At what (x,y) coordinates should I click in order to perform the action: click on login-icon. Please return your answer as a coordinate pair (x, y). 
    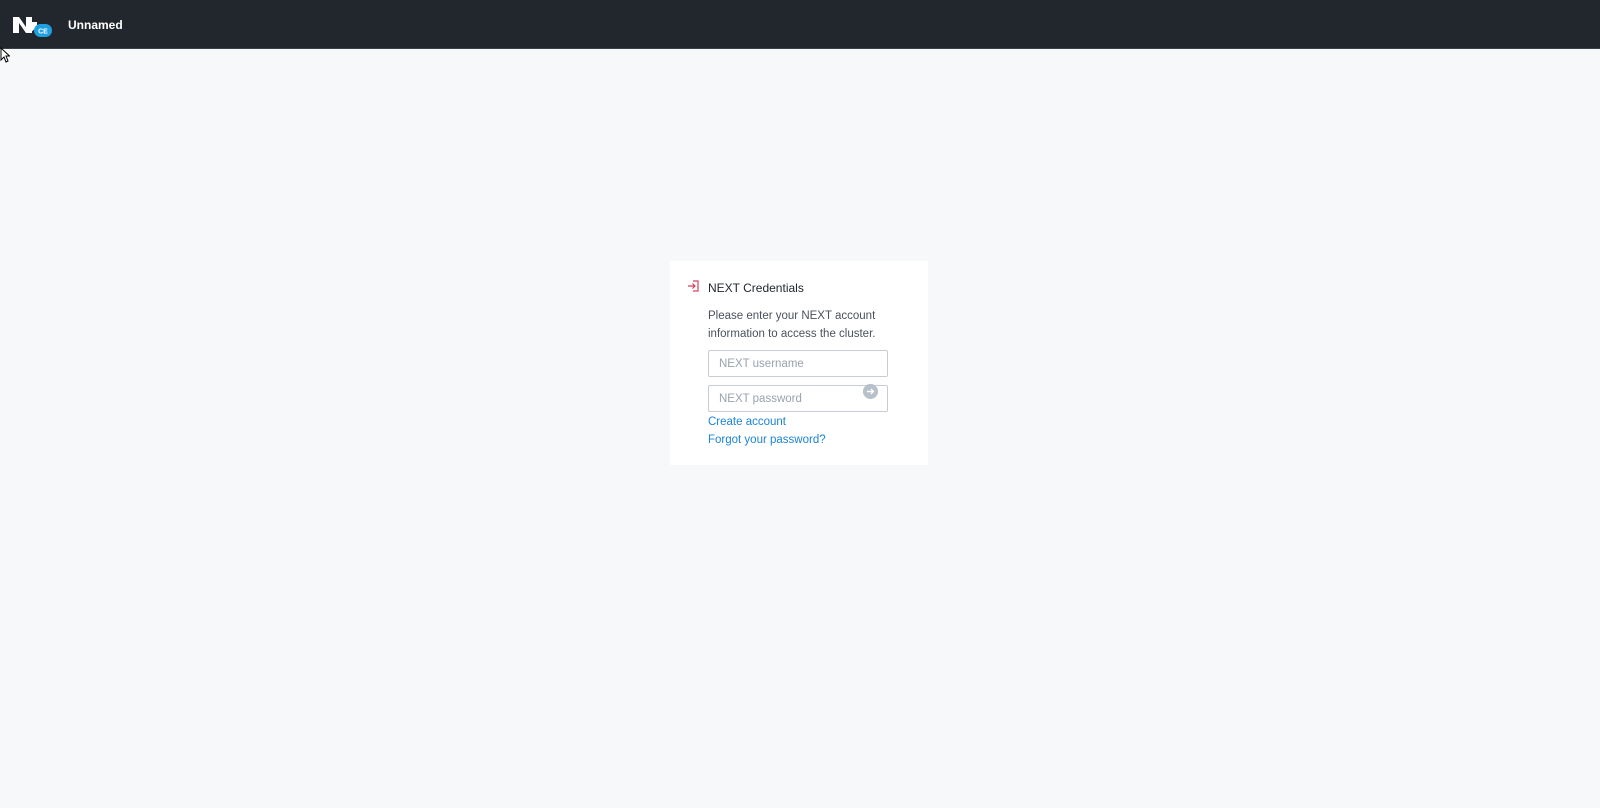
    Looking at the image, I should click on (693, 286).